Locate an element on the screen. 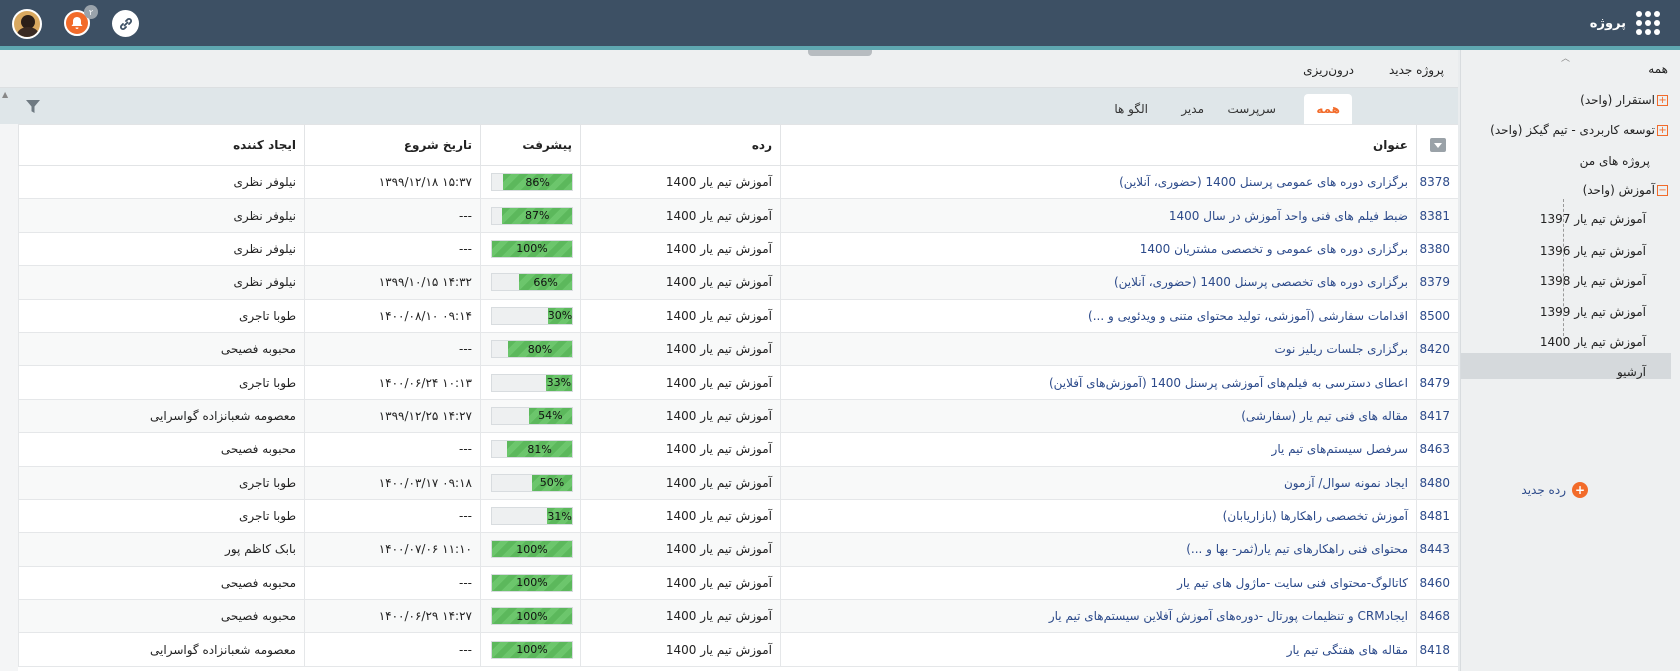 This screenshot has height=671, width=1680. row-id: 8463 is located at coordinates (1437, 449).